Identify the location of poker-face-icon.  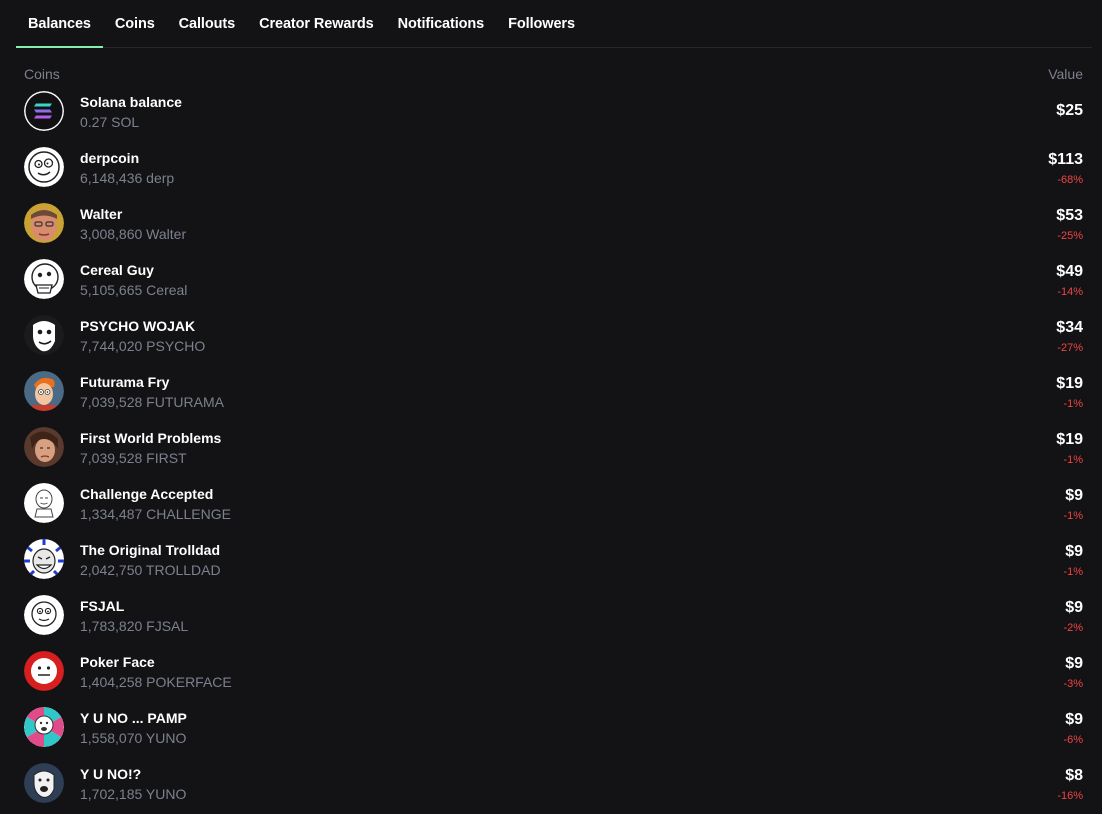
(44, 671).